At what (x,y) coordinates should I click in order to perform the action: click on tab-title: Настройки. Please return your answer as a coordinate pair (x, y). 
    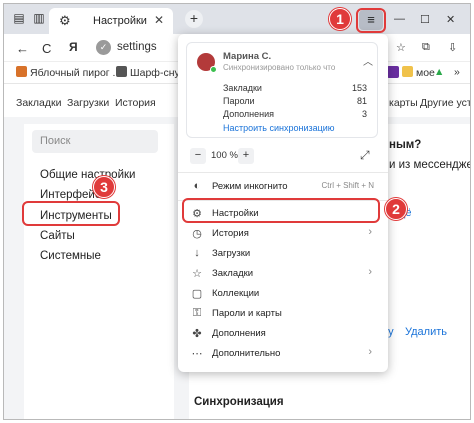
    Looking at the image, I should click on (120, 21).